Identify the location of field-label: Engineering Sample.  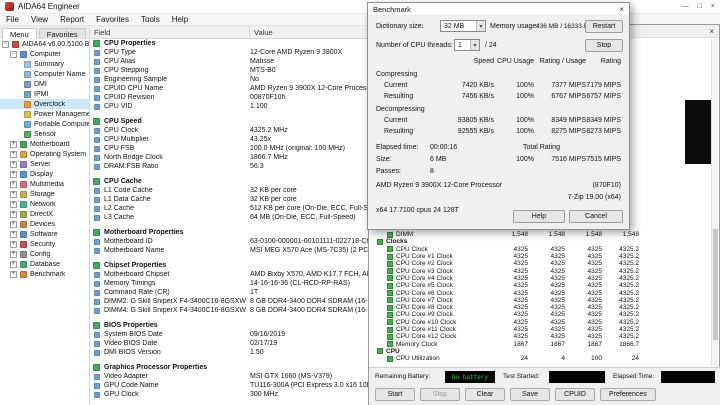
(136, 79).